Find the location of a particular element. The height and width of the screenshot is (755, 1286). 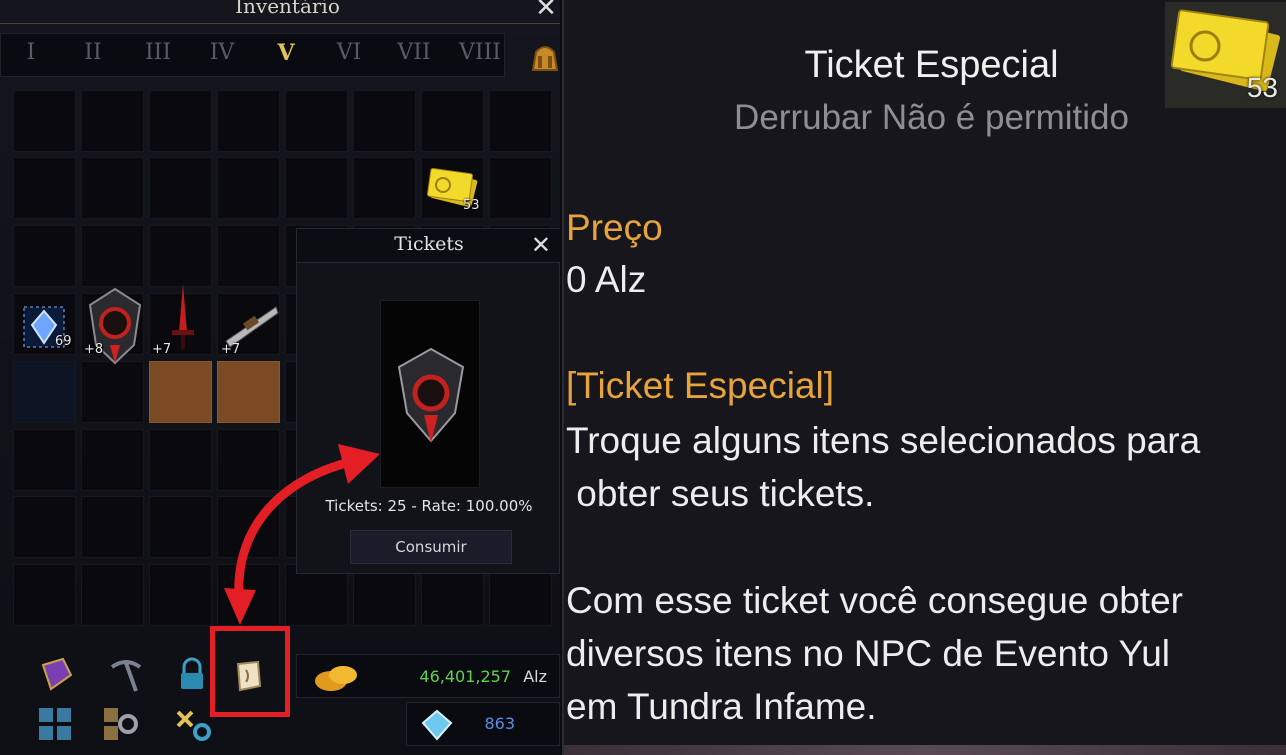

scroll-highlight-box is located at coordinates (250, 671).